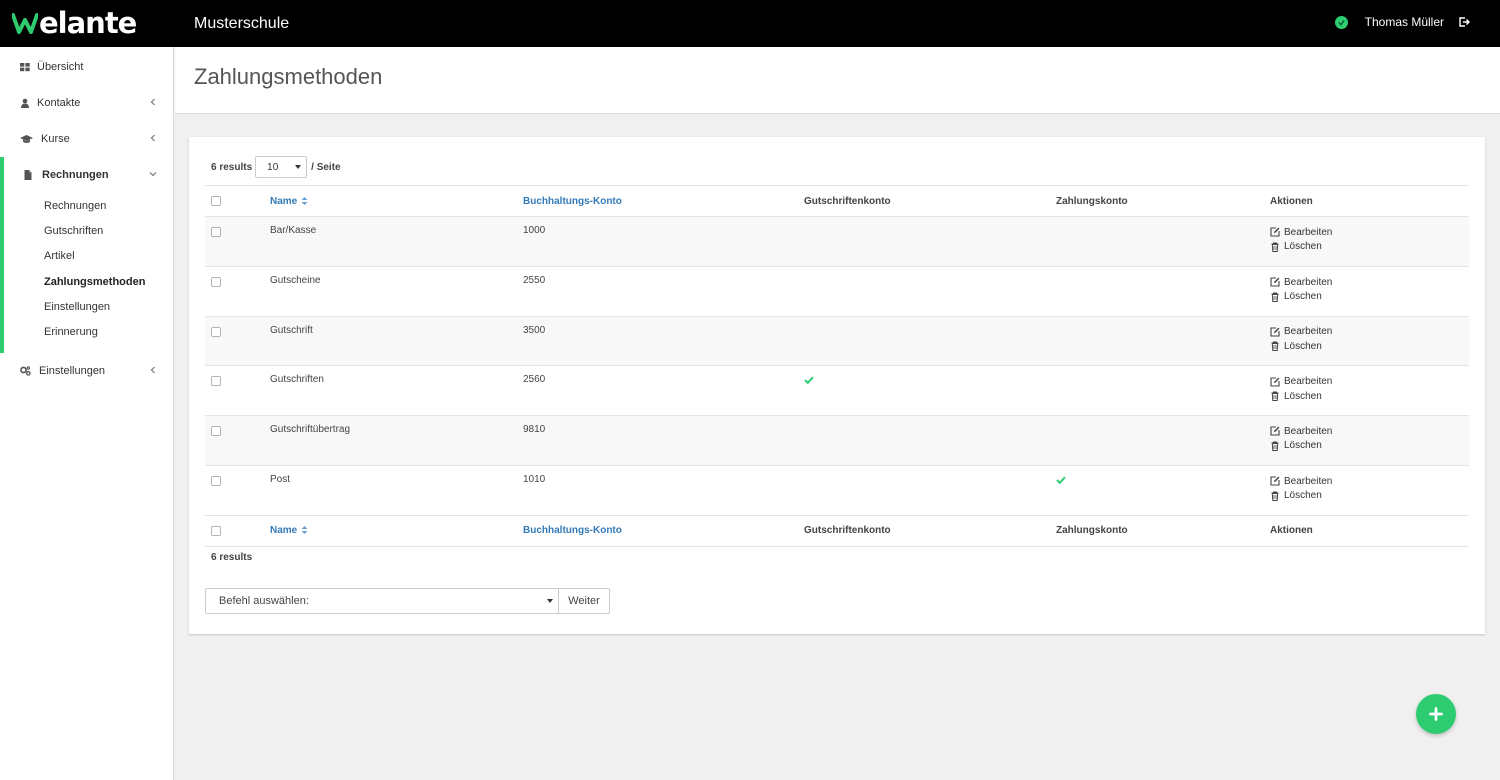 Image resolution: width=1500 pixels, height=780 pixels. I want to click on row-konto: 3500, so click(663, 340).